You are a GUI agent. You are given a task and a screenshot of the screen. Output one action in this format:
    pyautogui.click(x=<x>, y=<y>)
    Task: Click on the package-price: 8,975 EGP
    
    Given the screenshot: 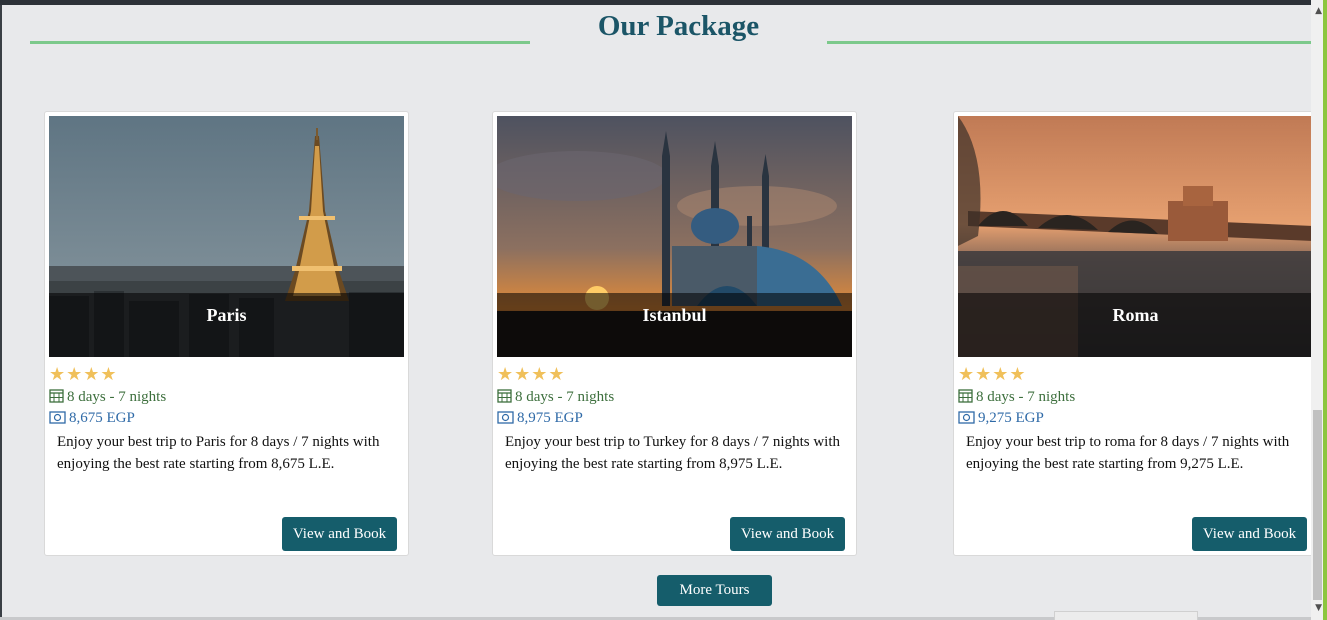 What is the action you would take?
    pyautogui.click(x=540, y=418)
    